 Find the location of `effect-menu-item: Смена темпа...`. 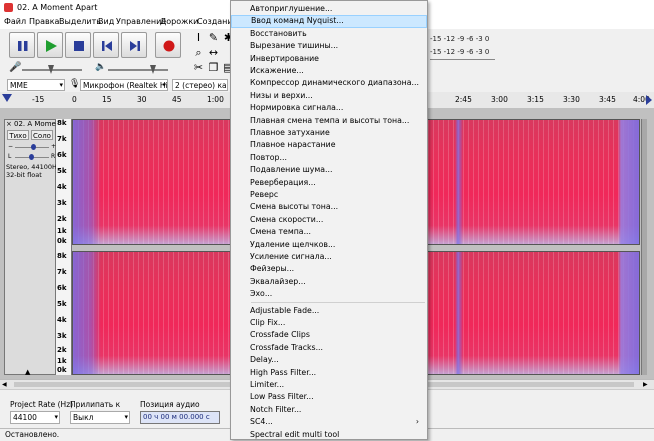

effect-menu-item: Смена темпа... is located at coordinates (329, 232).